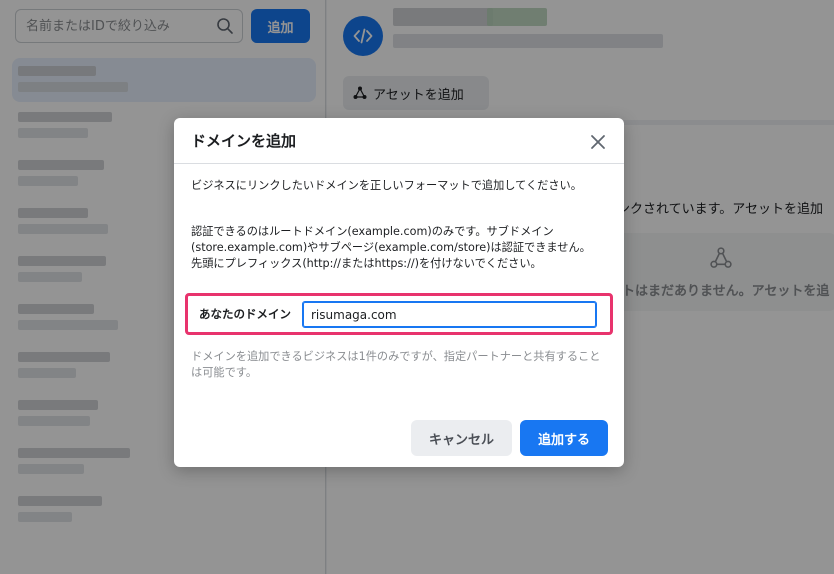 Image resolution: width=834 pixels, height=574 pixels. Describe the element at coordinates (564, 438) in the screenshot. I see `add-domain-button: 追加する` at that location.